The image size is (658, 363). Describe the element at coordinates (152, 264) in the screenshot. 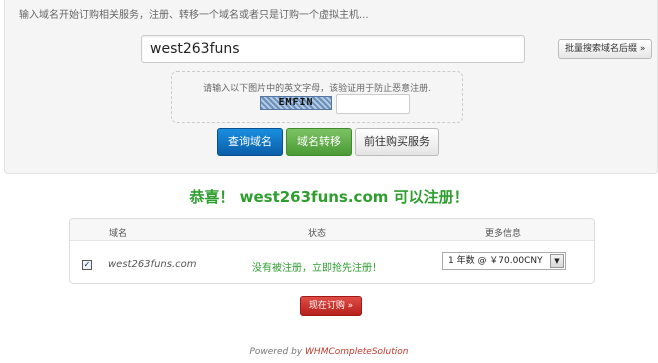

I see `row-domain-name: west263funs.com` at that location.